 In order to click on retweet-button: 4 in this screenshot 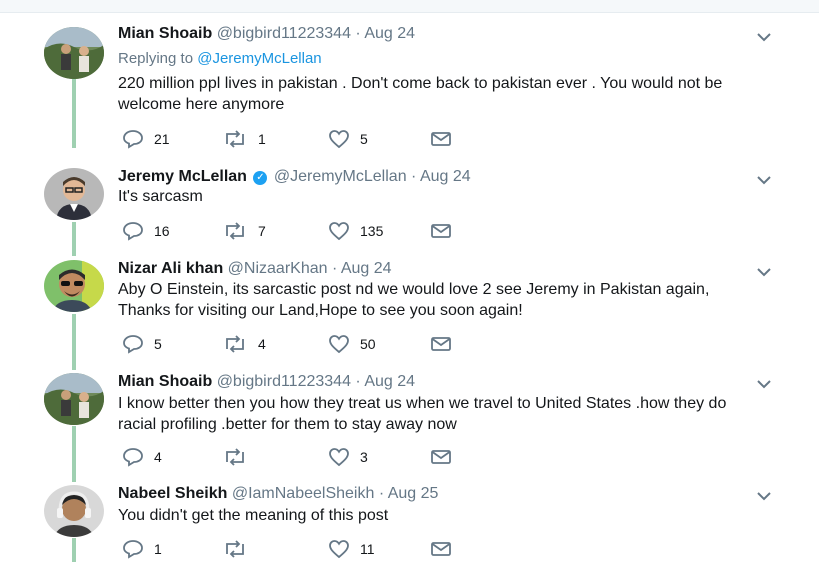, I will do `click(244, 344)`.